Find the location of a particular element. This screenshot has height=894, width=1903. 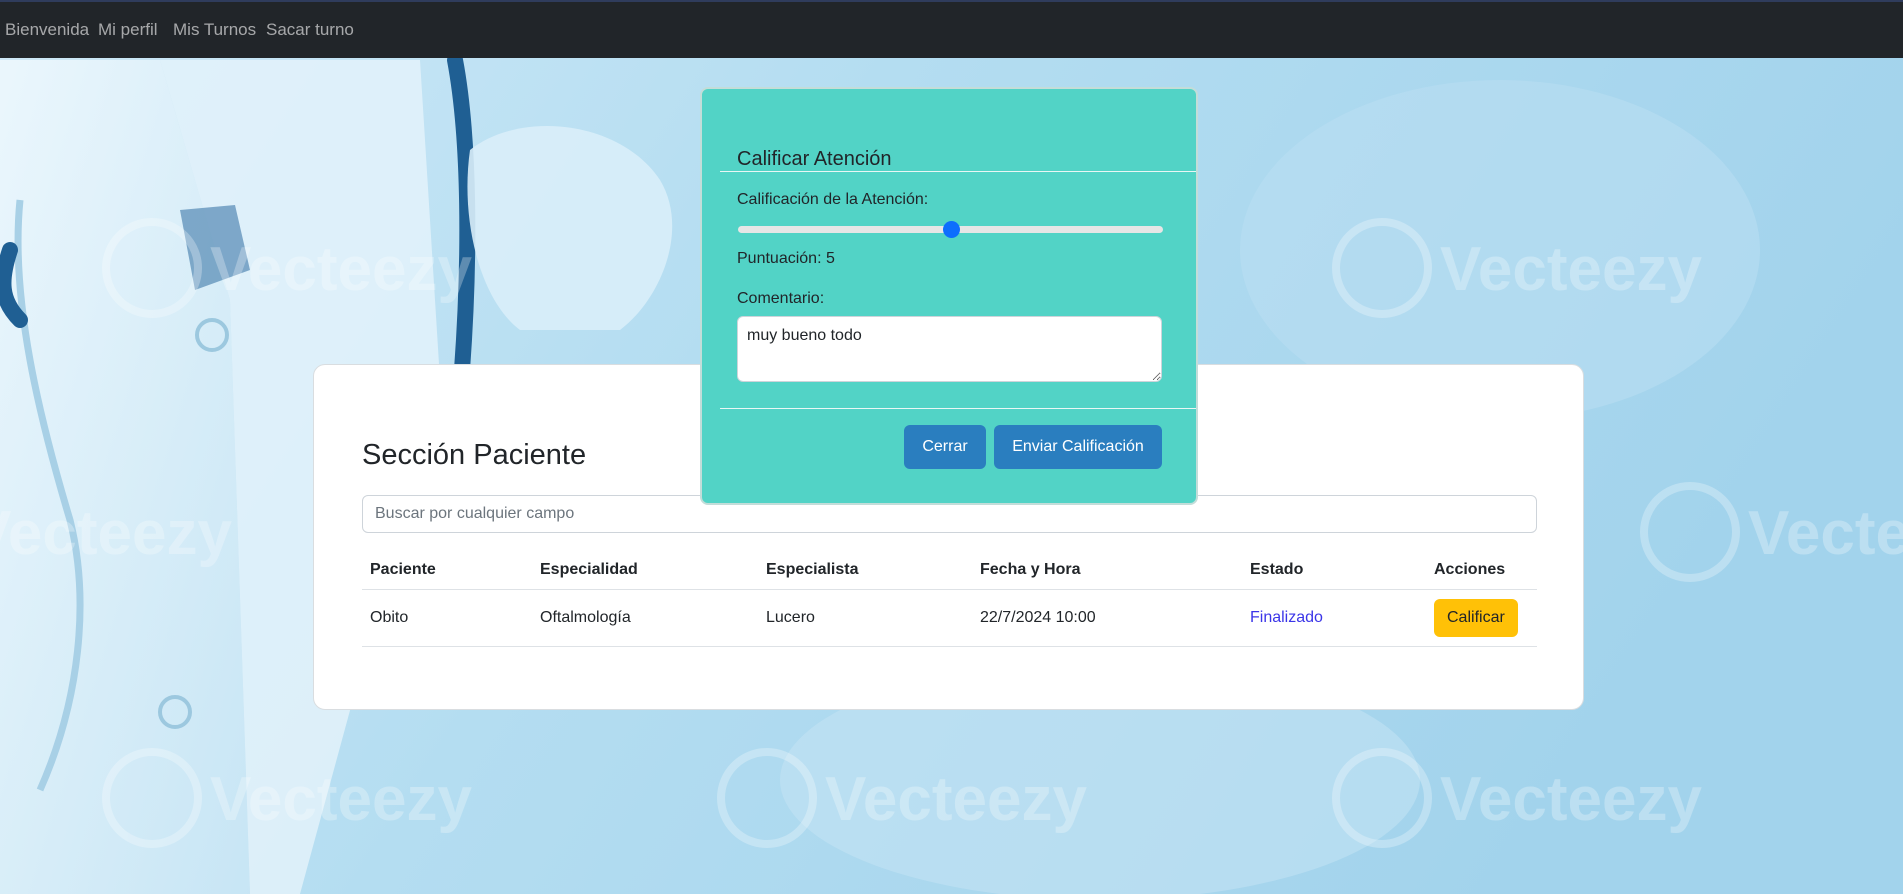

modal-title: Calificar Atención is located at coordinates (814, 159).